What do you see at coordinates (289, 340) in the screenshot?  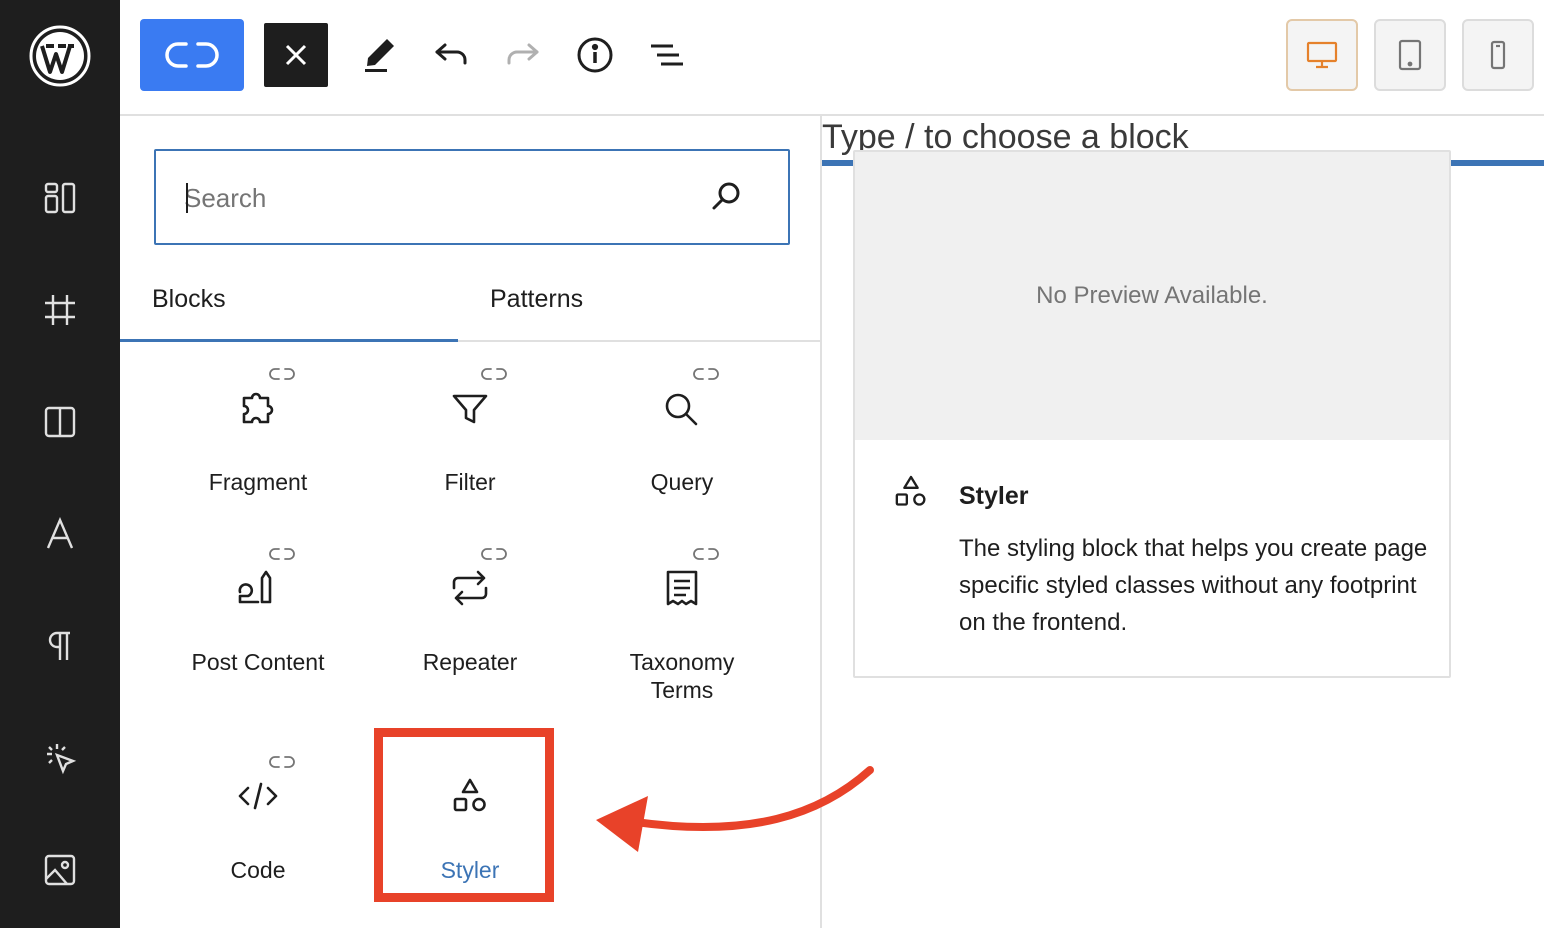 I see `active-tab-indicator` at bounding box center [289, 340].